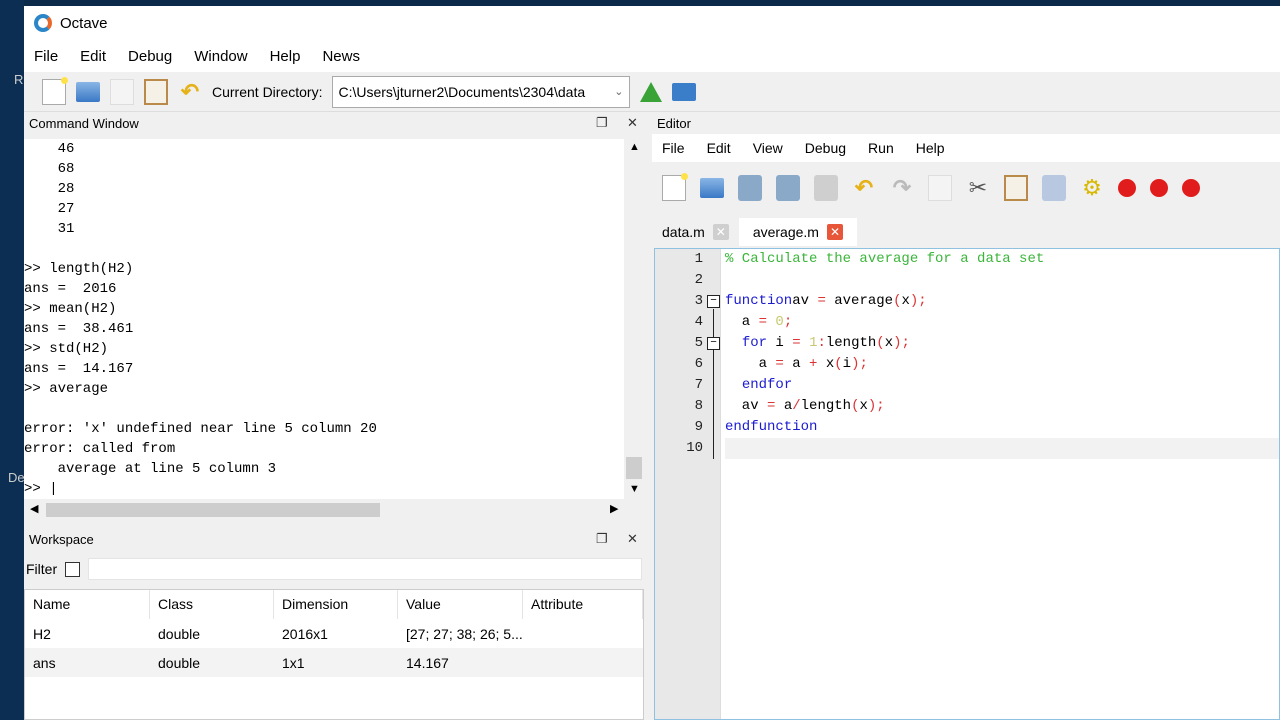  I want to click on code-token: ;, so click(788, 322).